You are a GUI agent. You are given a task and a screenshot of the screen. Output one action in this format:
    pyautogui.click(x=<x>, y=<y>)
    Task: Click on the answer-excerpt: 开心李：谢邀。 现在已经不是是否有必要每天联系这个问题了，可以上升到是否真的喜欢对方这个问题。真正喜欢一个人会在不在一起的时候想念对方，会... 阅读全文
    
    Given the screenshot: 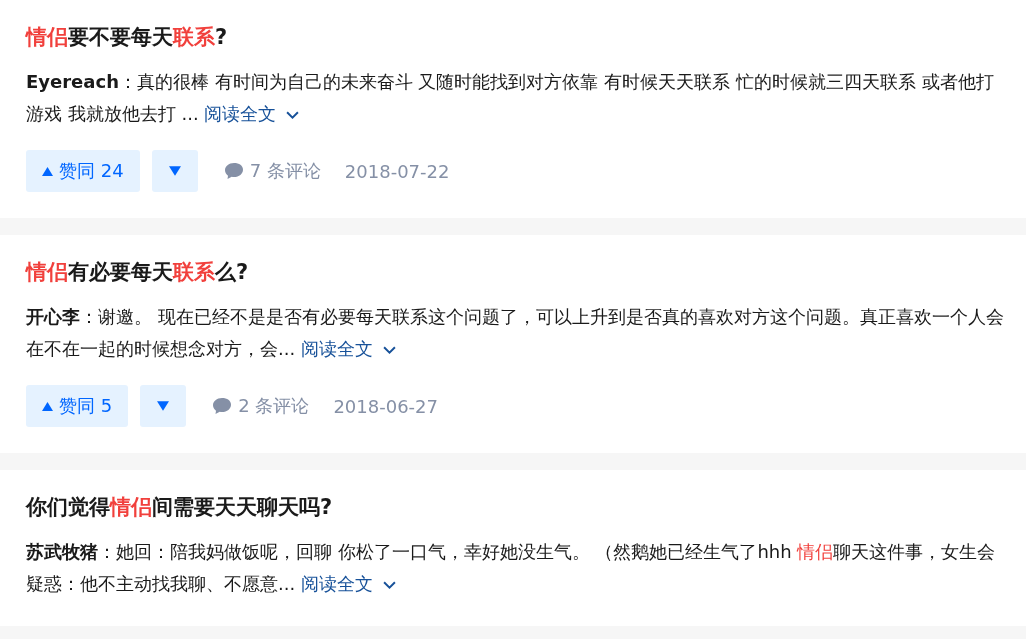 What is the action you would take?
    pyautogui.click(x=515, y=333)
    